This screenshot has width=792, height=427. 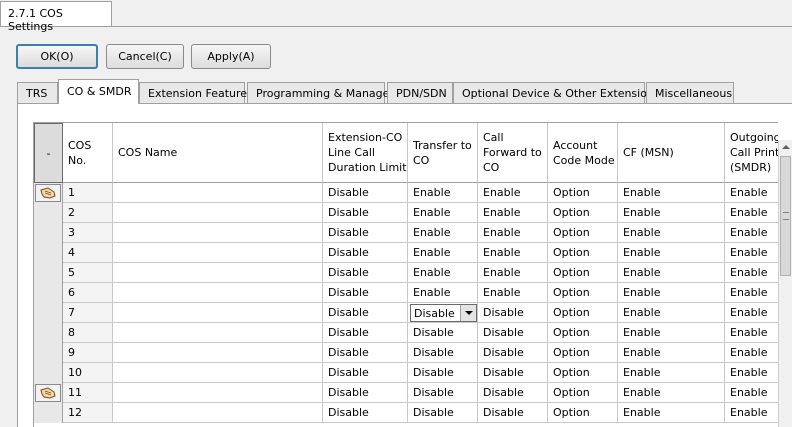 I want to click on tab-trs: TRS, so click(x=37, y=92).